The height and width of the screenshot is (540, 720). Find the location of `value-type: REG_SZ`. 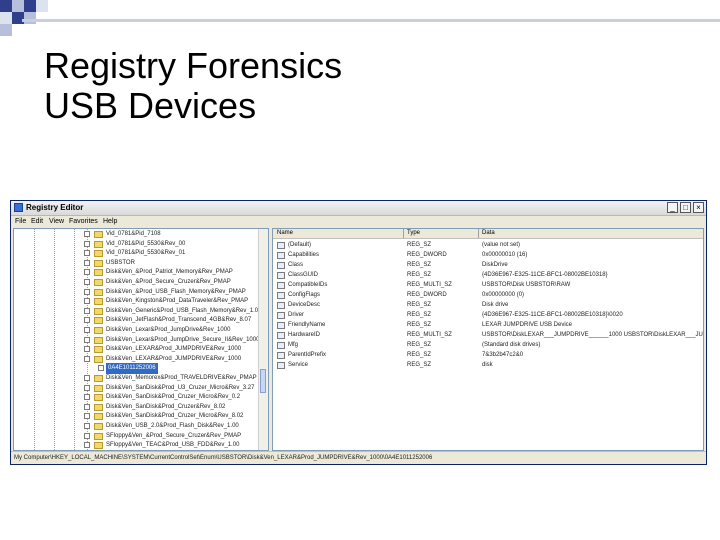

value-type: REG_SZ is located at coordinates (419, 365).